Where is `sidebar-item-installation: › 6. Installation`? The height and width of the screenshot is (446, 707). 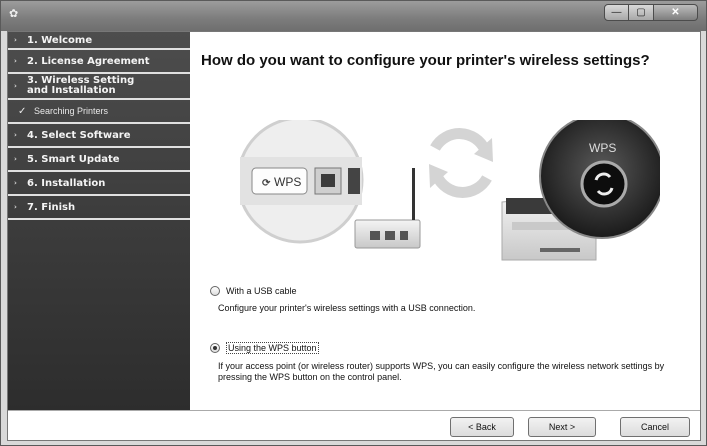
sidebar-item-installation: › 6. Installation is located at coordinates (99, 184).